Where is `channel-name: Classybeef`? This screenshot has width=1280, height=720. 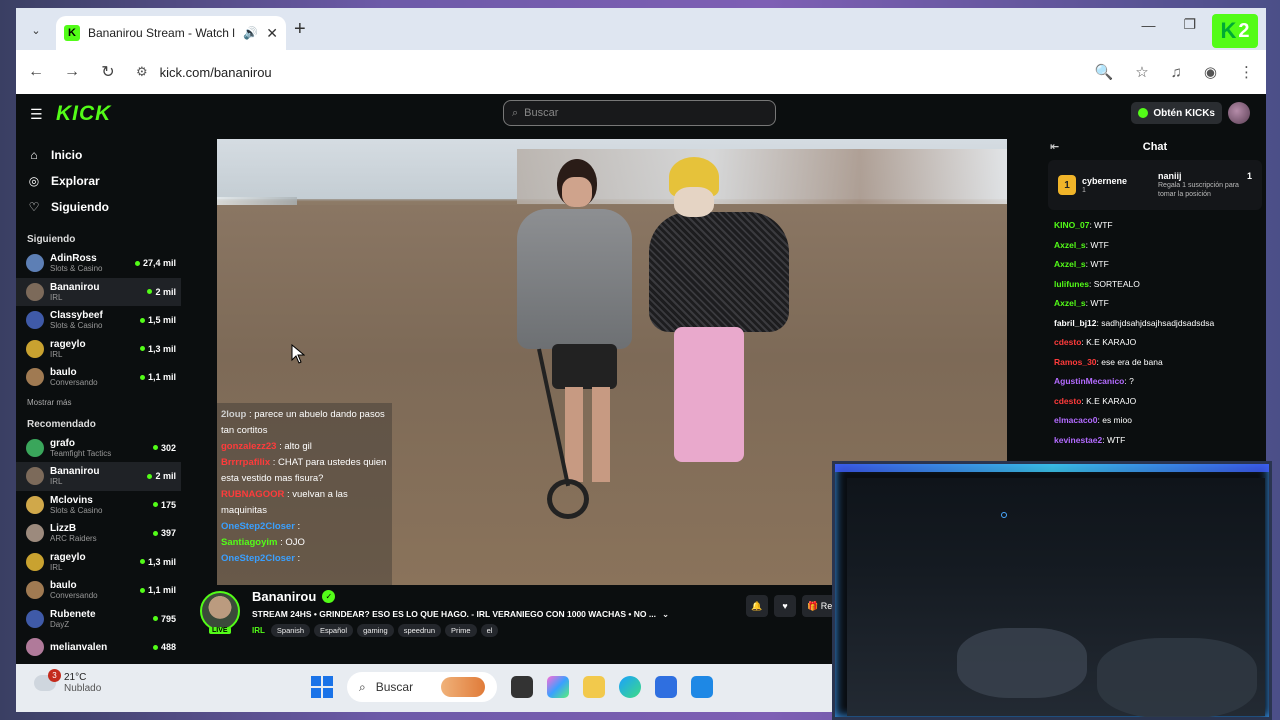 channel-name: Classybeef is located at coordinates (76, 316).